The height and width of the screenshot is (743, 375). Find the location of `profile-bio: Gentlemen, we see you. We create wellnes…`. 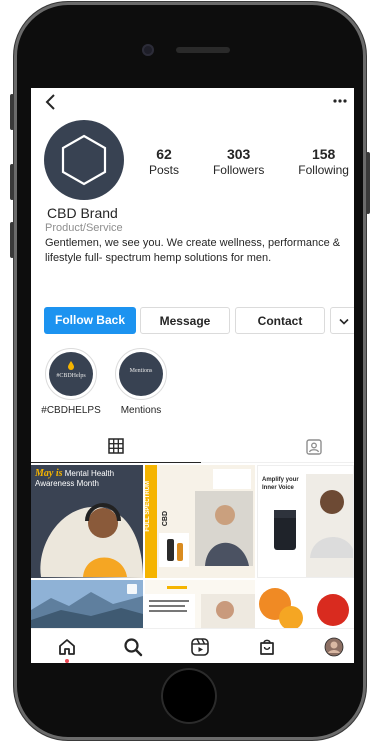

profile-bio: Gentlemen, we see you. We create wellnes… is located at coordinates (193, 250).